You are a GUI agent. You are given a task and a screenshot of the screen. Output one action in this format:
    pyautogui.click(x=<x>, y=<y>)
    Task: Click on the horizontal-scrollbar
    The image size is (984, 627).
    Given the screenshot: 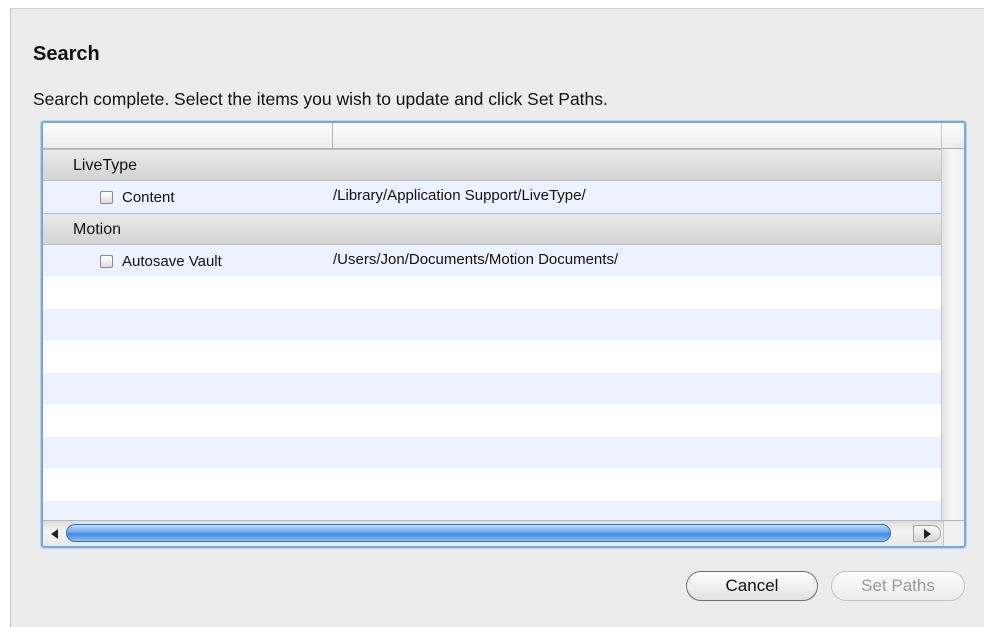 What is the action you would take?
    pyautogui.click(x=503, y=533)
    